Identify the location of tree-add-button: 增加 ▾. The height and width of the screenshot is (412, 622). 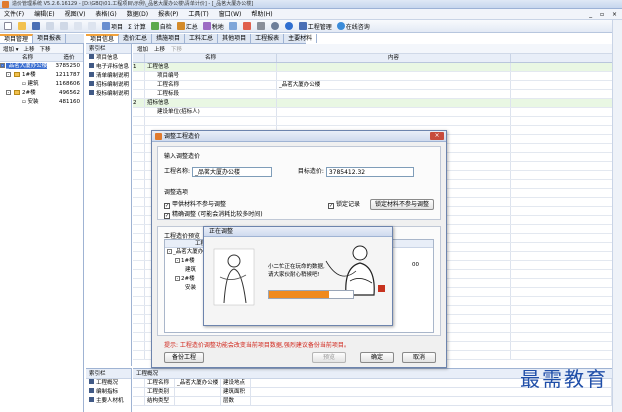
(11, 49).